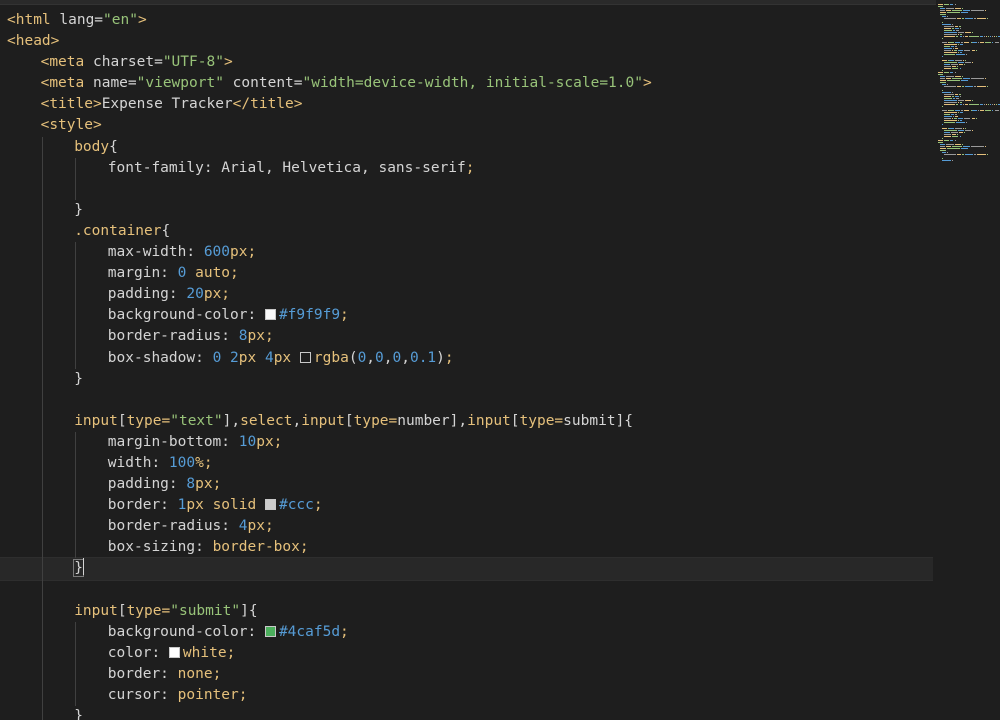  What do you see at coordinates (267, 104) in the screenshot?
I see `code-token: </title>` at bounding box center [267, 104].